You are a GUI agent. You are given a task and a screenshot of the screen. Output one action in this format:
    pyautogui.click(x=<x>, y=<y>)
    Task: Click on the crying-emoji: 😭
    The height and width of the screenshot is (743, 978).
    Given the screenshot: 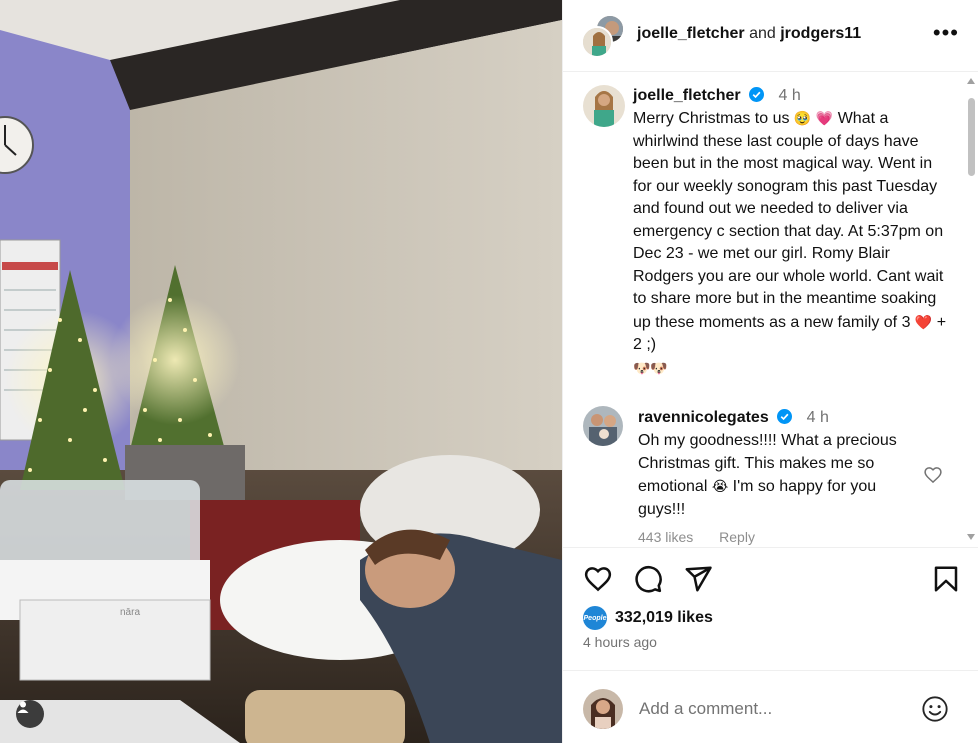 What is the action you would take?
    pyautogui.click(x=720, y=486)
    